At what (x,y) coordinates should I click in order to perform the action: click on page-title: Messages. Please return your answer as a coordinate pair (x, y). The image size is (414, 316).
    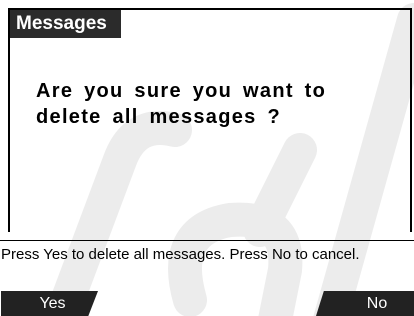
    Looking at the image, I should click on (65, 24).